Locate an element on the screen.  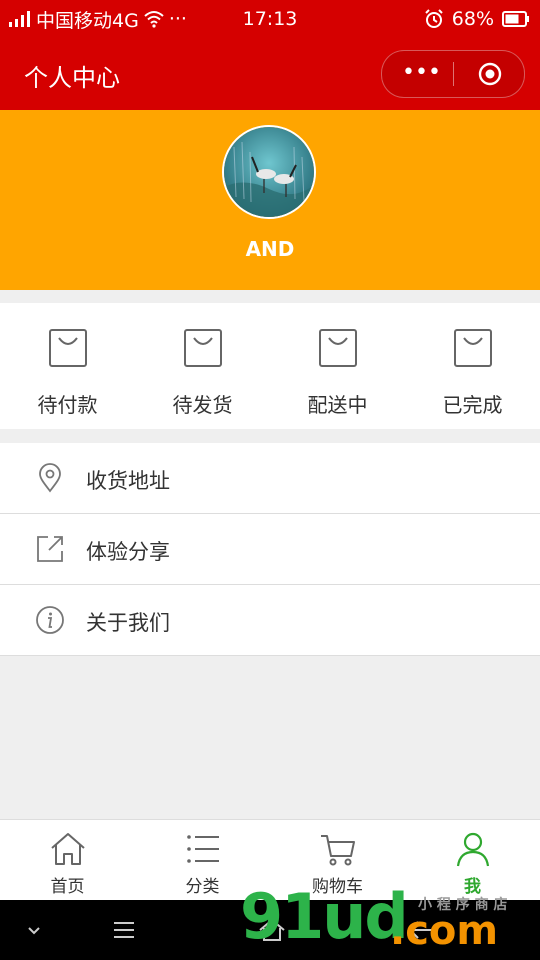
tab-category: 分类 is located at coordinates (202, 860).